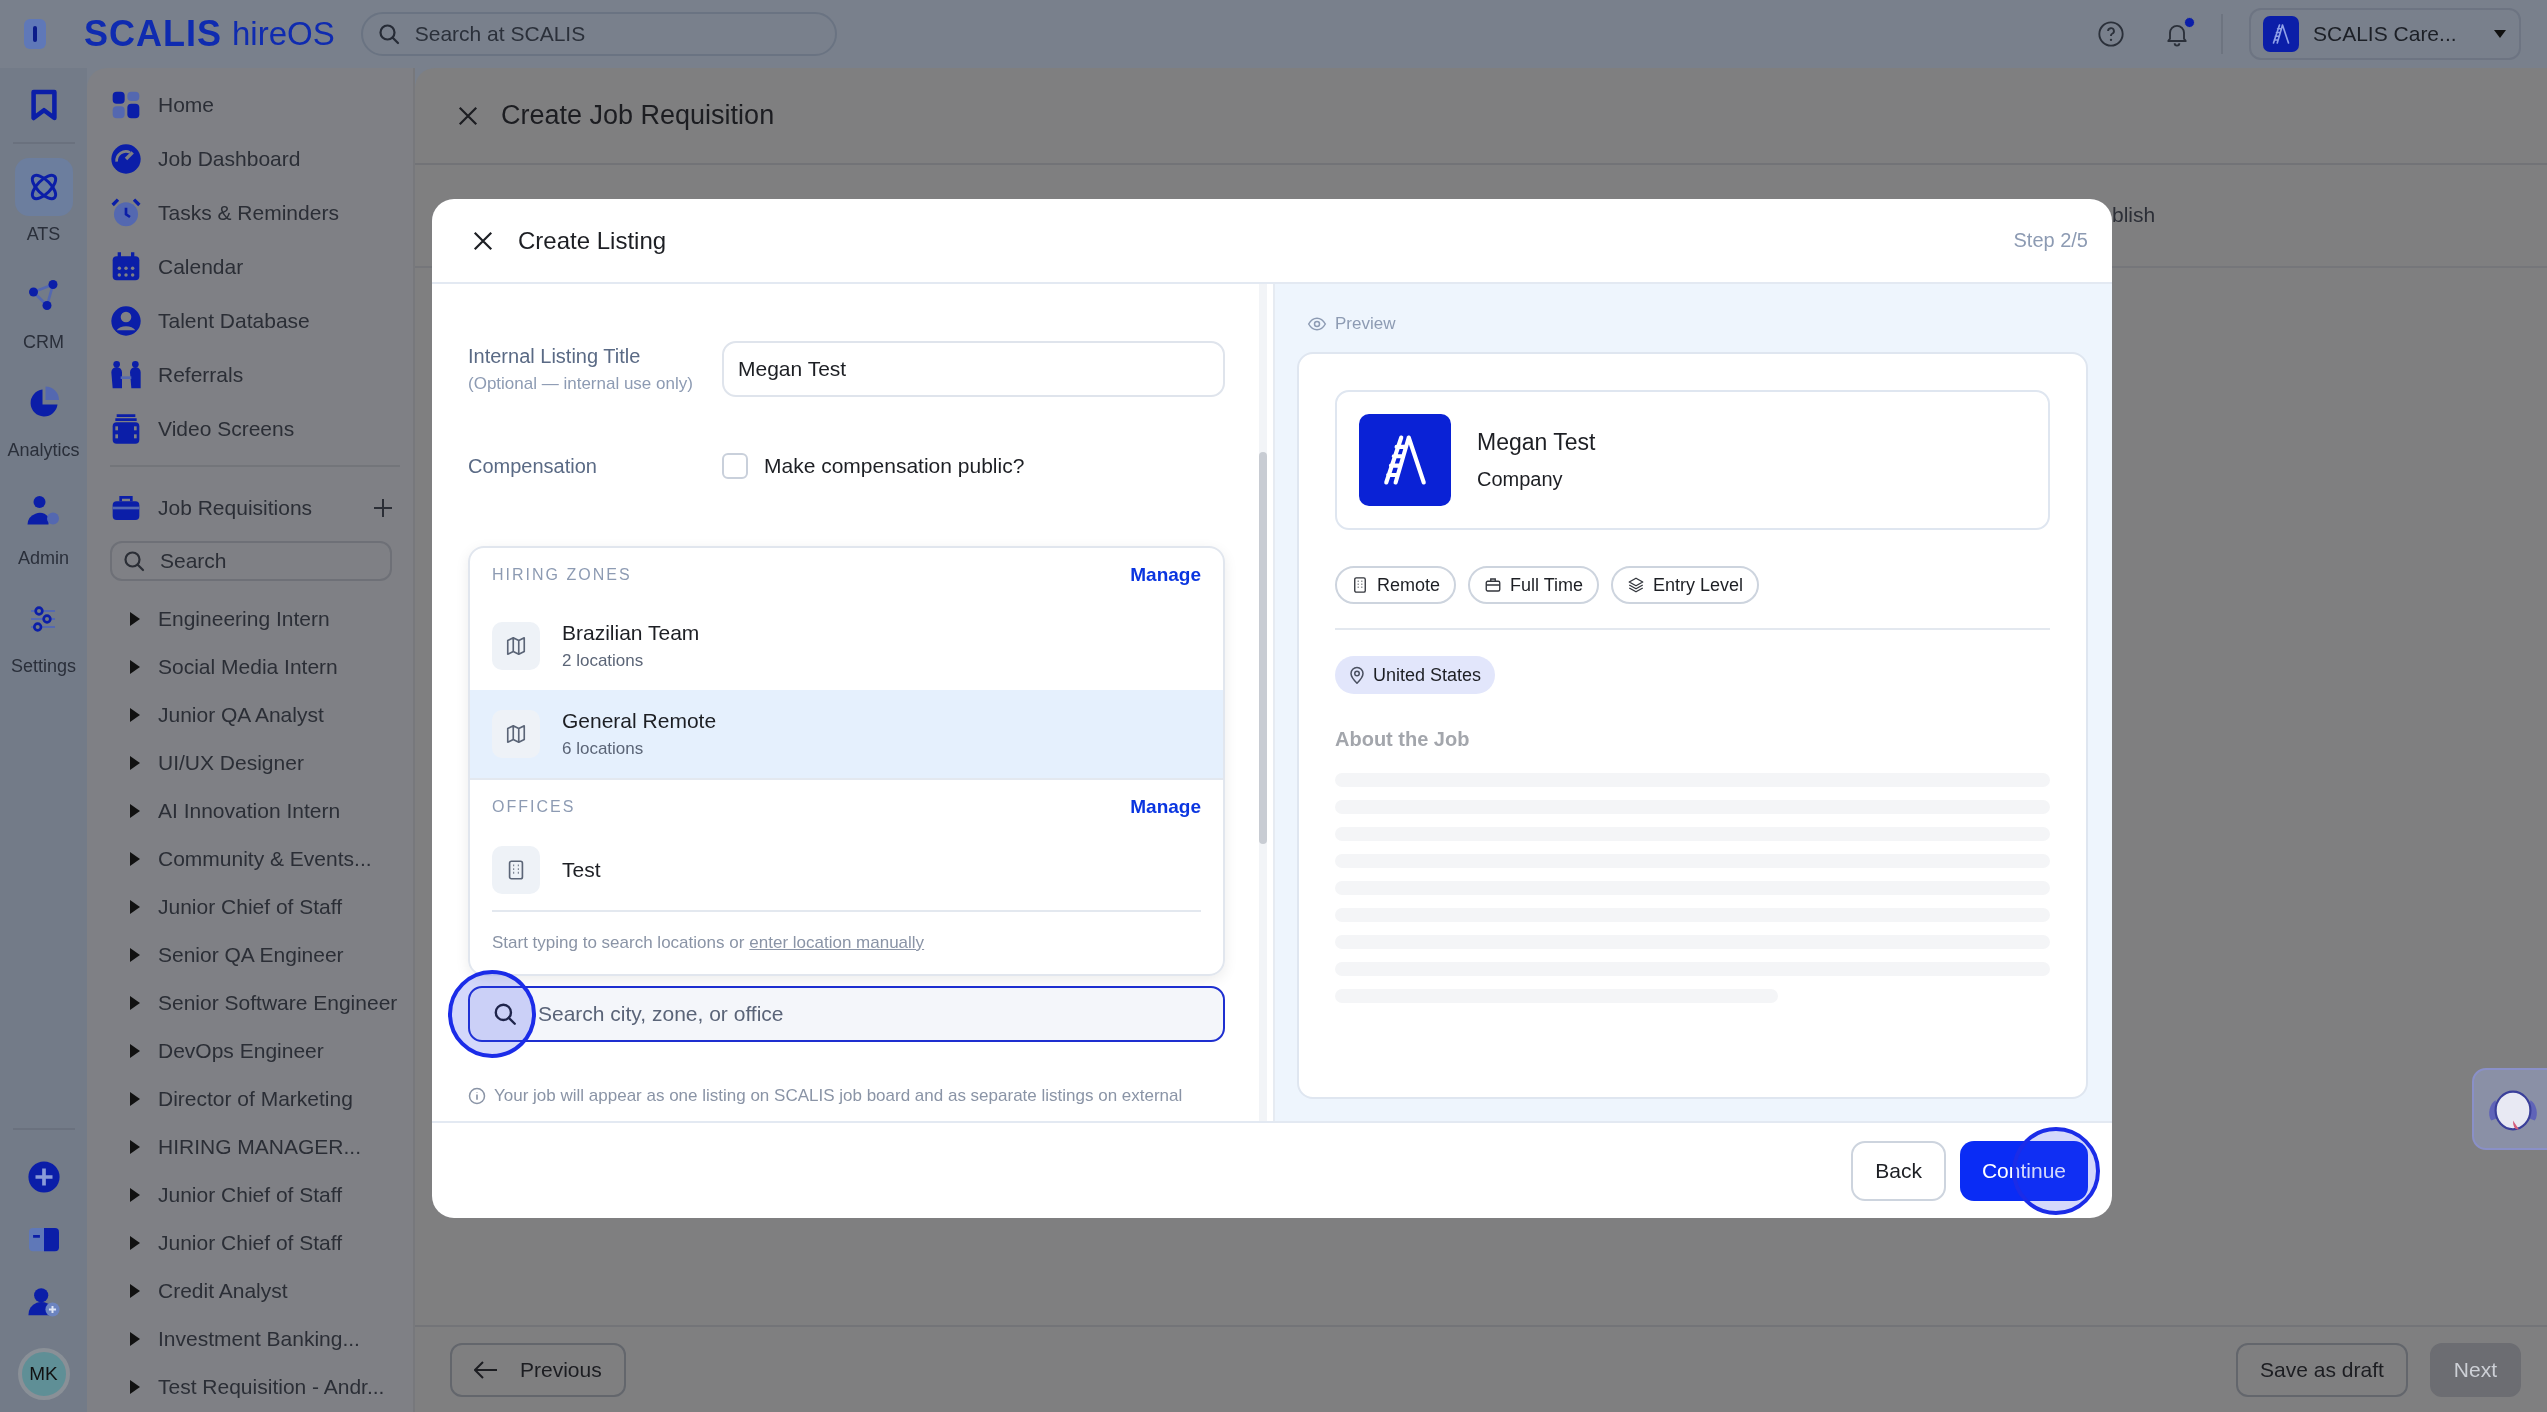 Image resolution: width=2547 pixels, height=1412 pixels. What do you see at coordinates (43, 428) in the screenshot?
I see `rail-item: Analytics` at bounding box center [43, 428].